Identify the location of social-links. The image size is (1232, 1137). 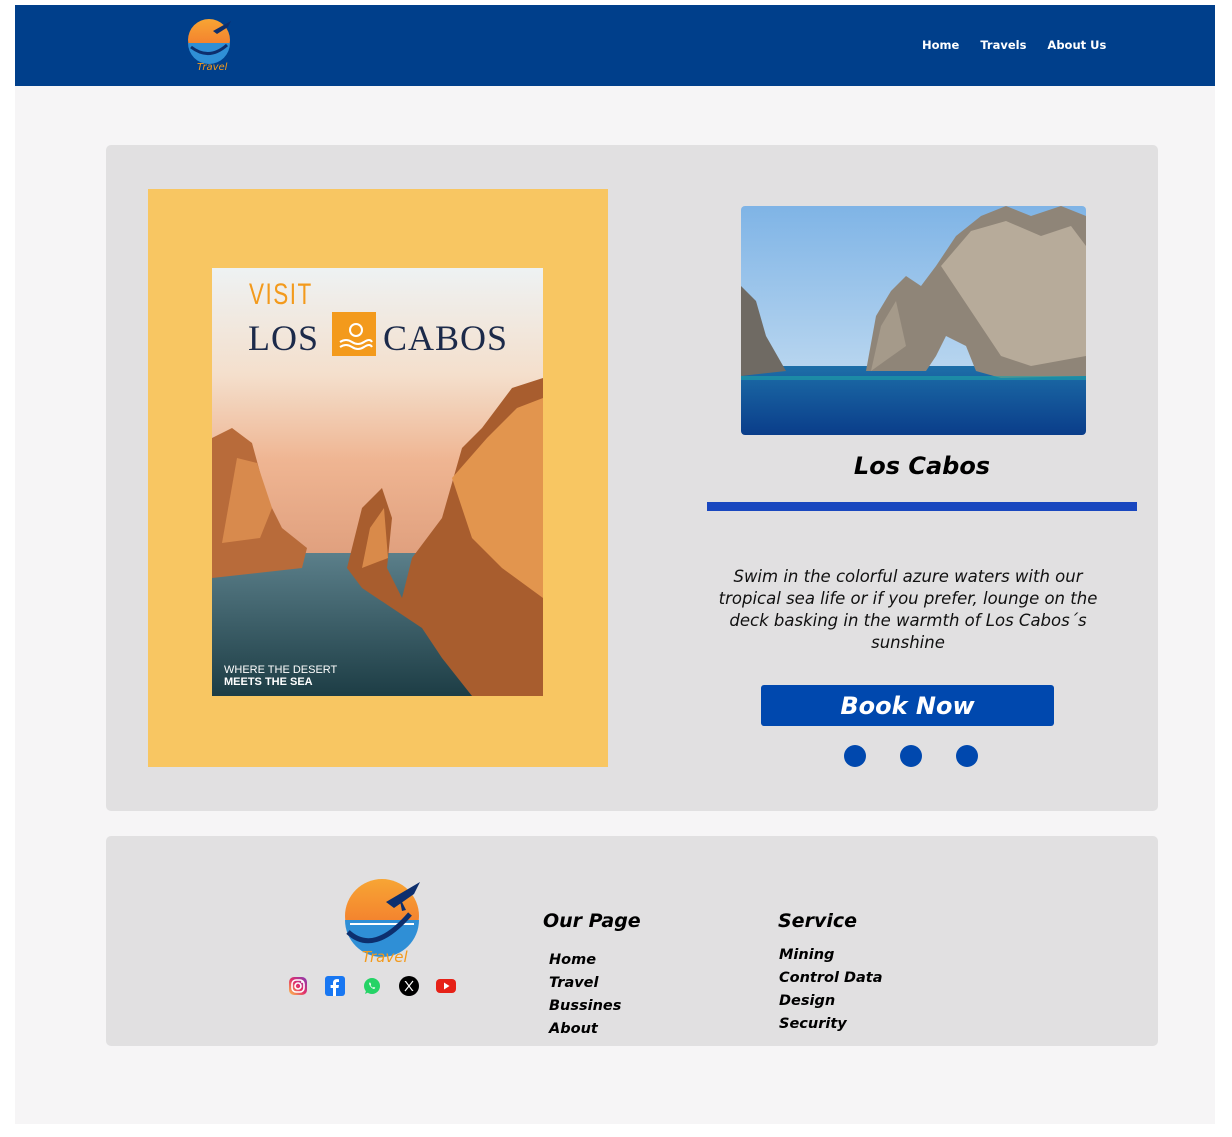
(372, 986).